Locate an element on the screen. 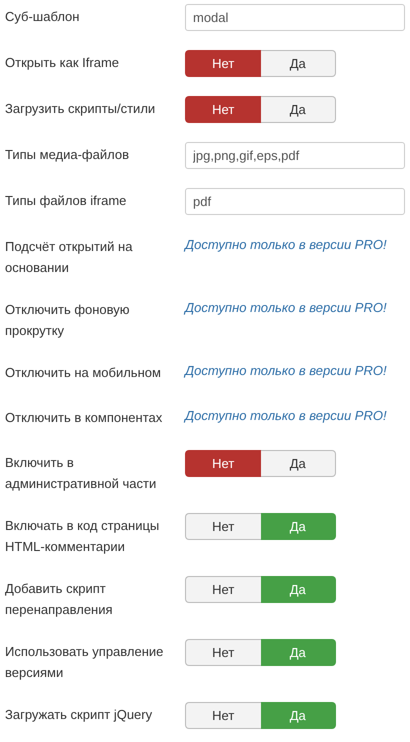  input-field: modal is located at coordinates (295, 17).